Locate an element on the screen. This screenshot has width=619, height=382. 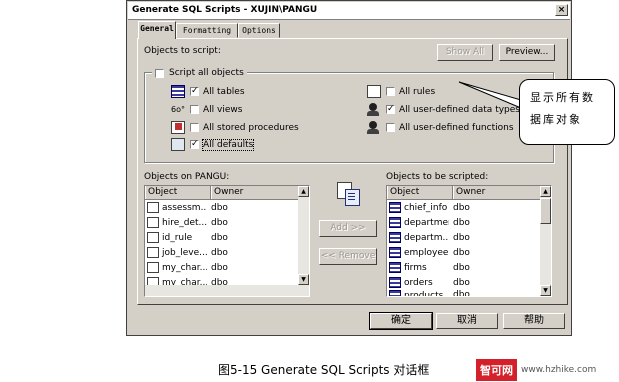
user-data-type-icon is located at coordinates (374, 109).